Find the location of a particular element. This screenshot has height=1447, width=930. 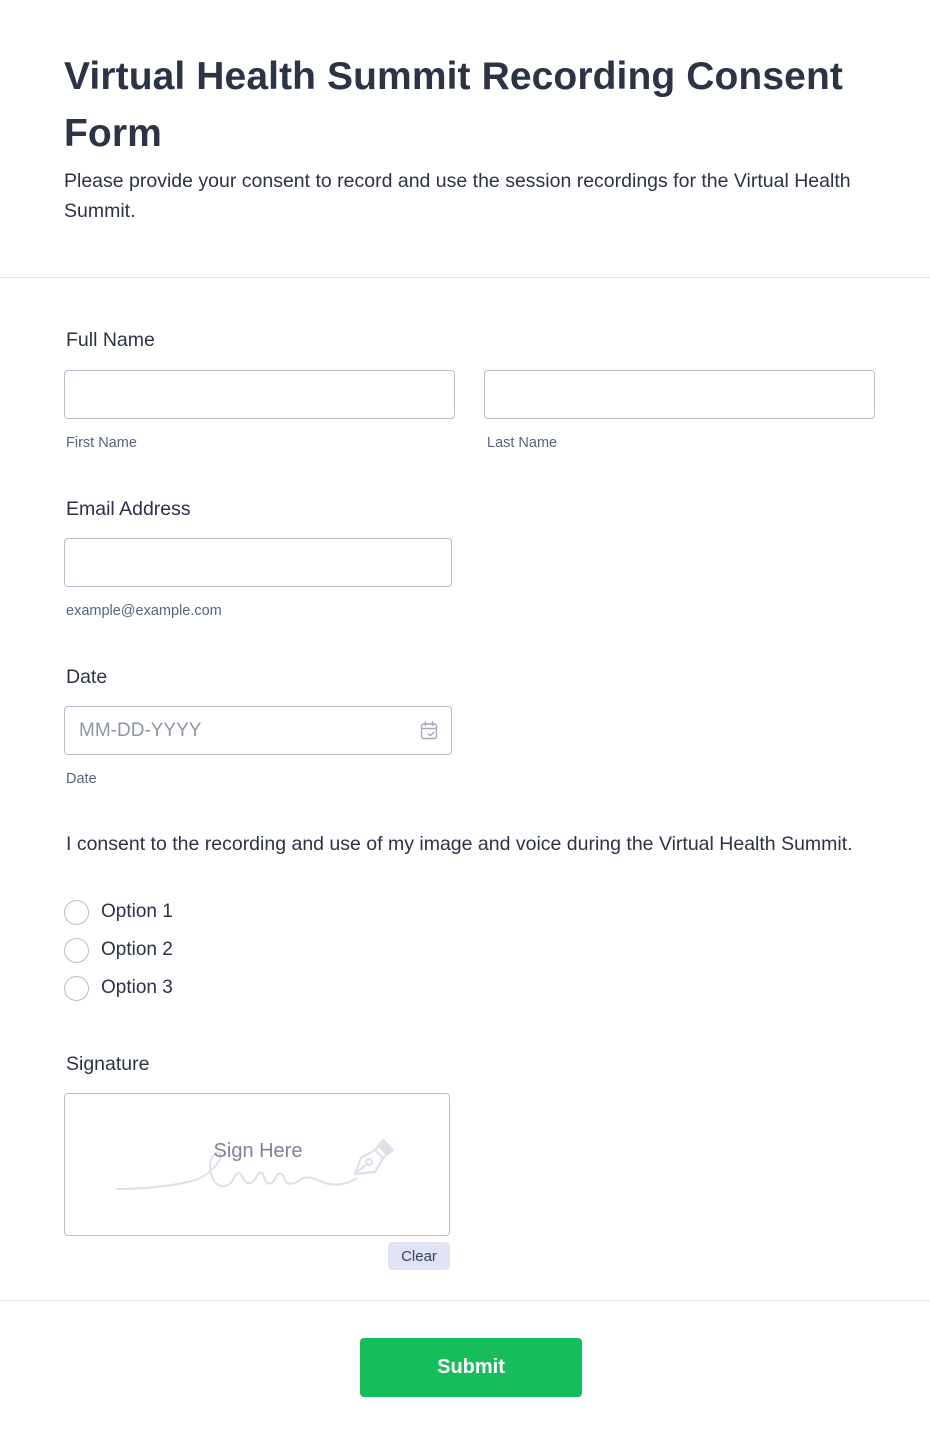

email-sublabel: example@example.com is located at coordinates (144, 611).